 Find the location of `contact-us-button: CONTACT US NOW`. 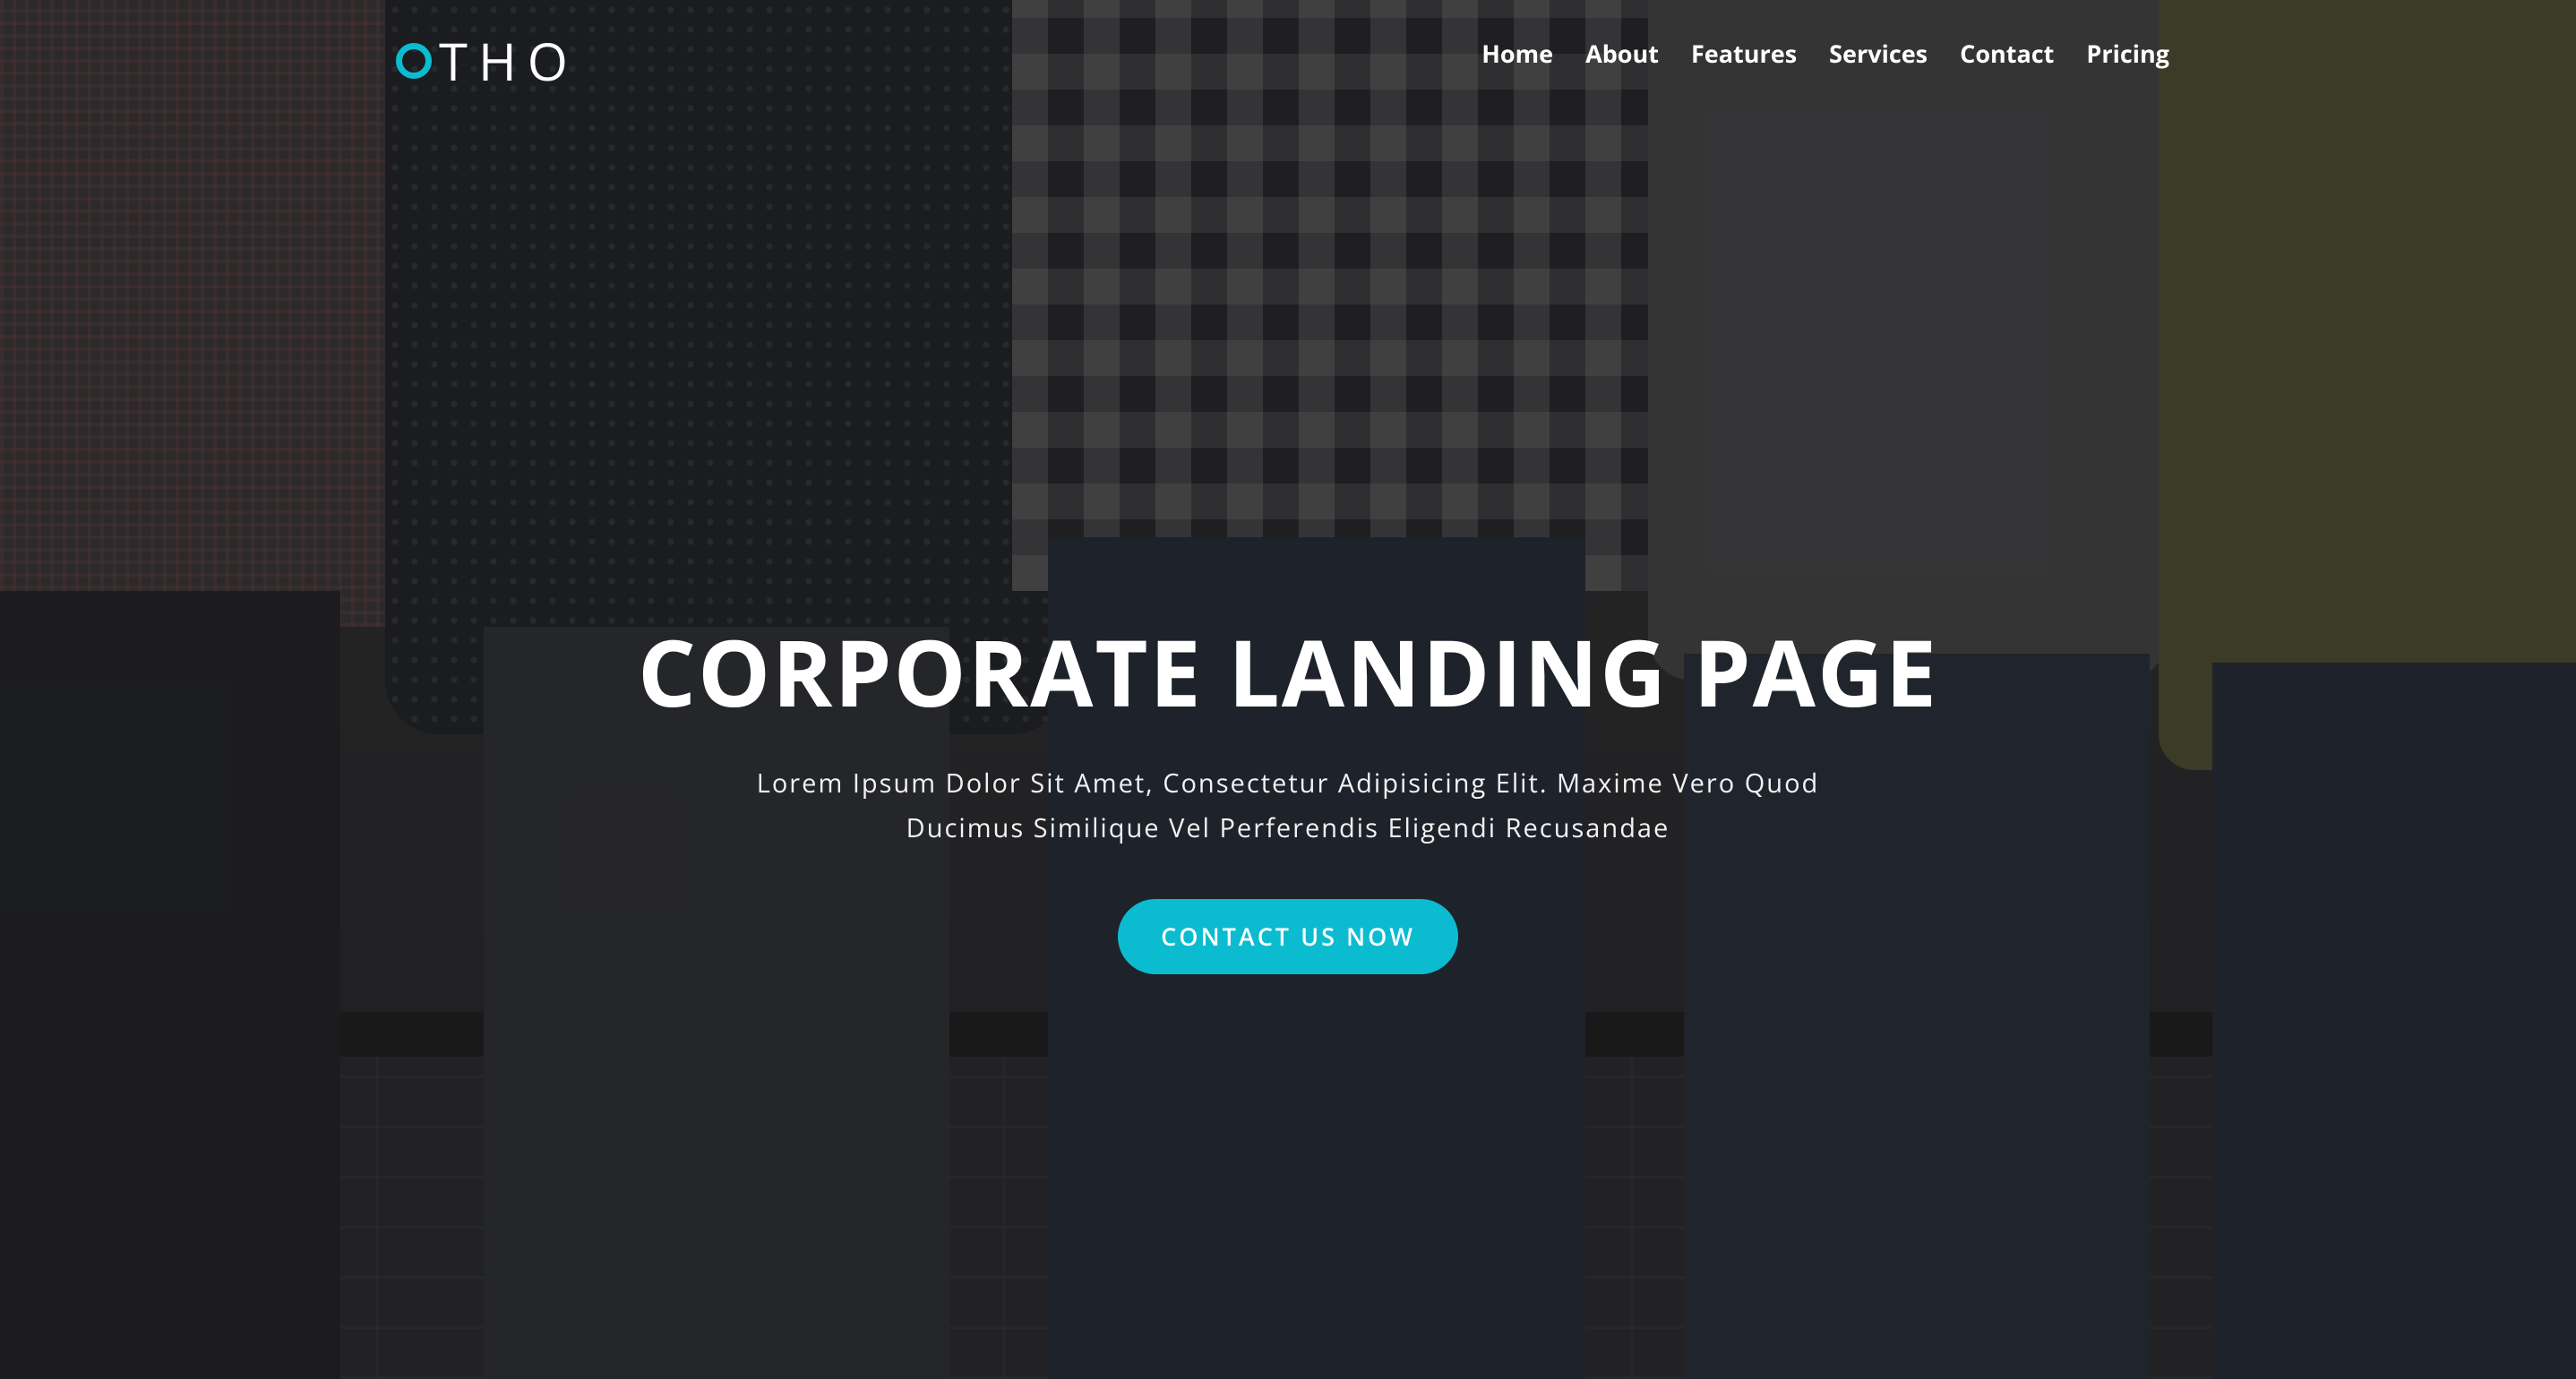

contact-us-button: CONTACT US NOW is located at coordinates (1288, 937).